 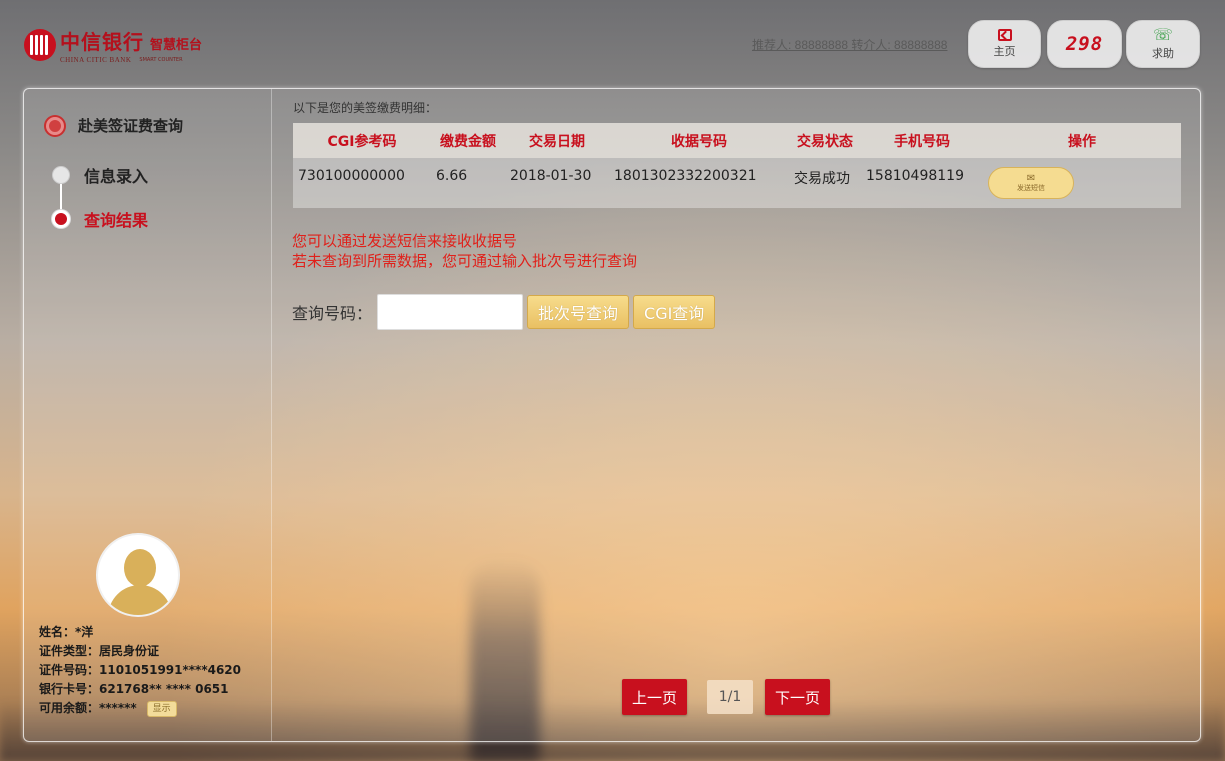 What do you see at coordinates (161, 708) in the screenshot?
I see `show-balance-button: 显示` at bounding box center [161, 708].